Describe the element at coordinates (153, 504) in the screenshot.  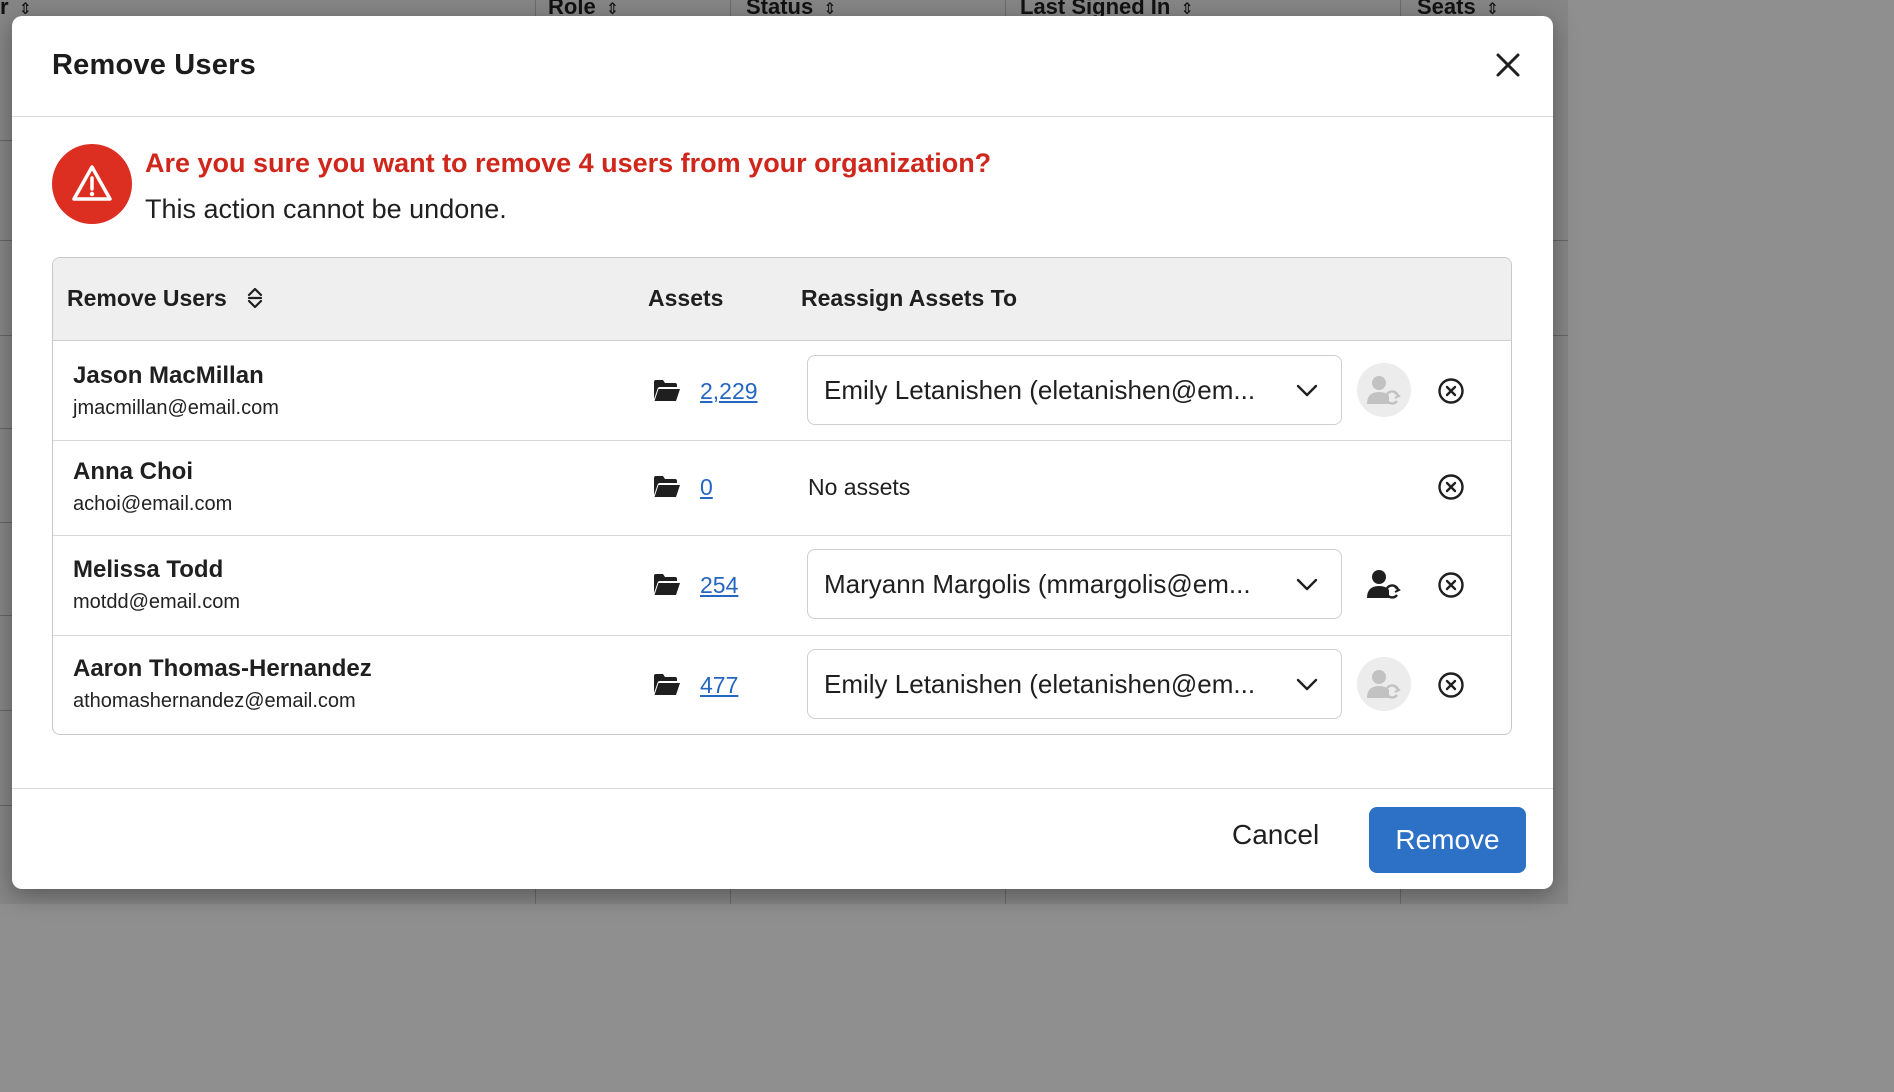
I see `user-email: achoi@email.com` at that location.